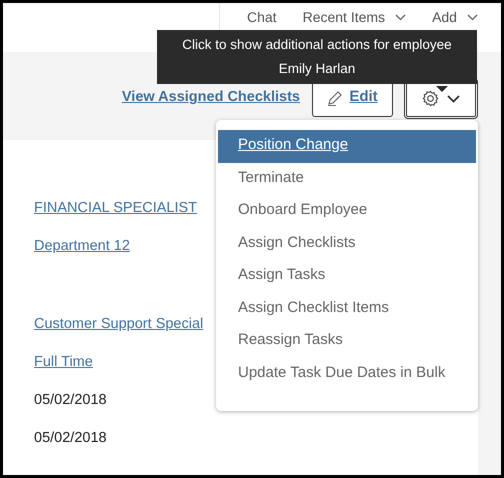  What do you see at coordinates (347, 374) in the screenshot?
I see `menu-item: Update Task Due Dates in Bulk` at bounding box center [347, 374].